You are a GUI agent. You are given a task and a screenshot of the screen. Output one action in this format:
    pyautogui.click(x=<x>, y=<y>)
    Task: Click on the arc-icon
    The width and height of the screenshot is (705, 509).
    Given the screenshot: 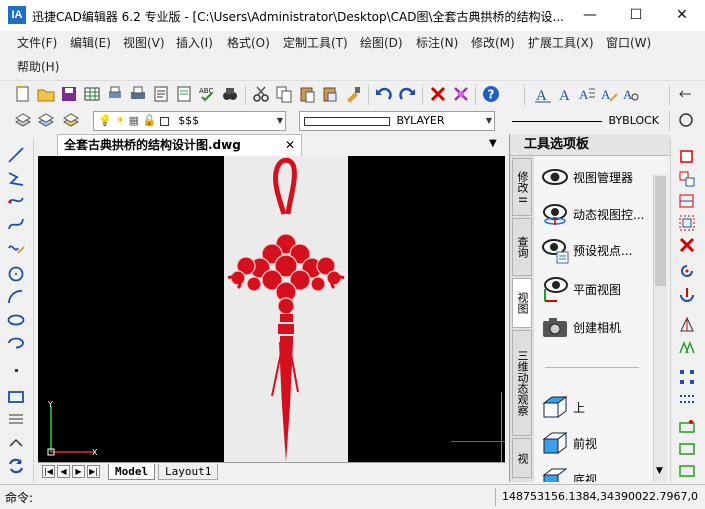 What is the action you would take?
    pyautogui.click(x=16, y=297)
    